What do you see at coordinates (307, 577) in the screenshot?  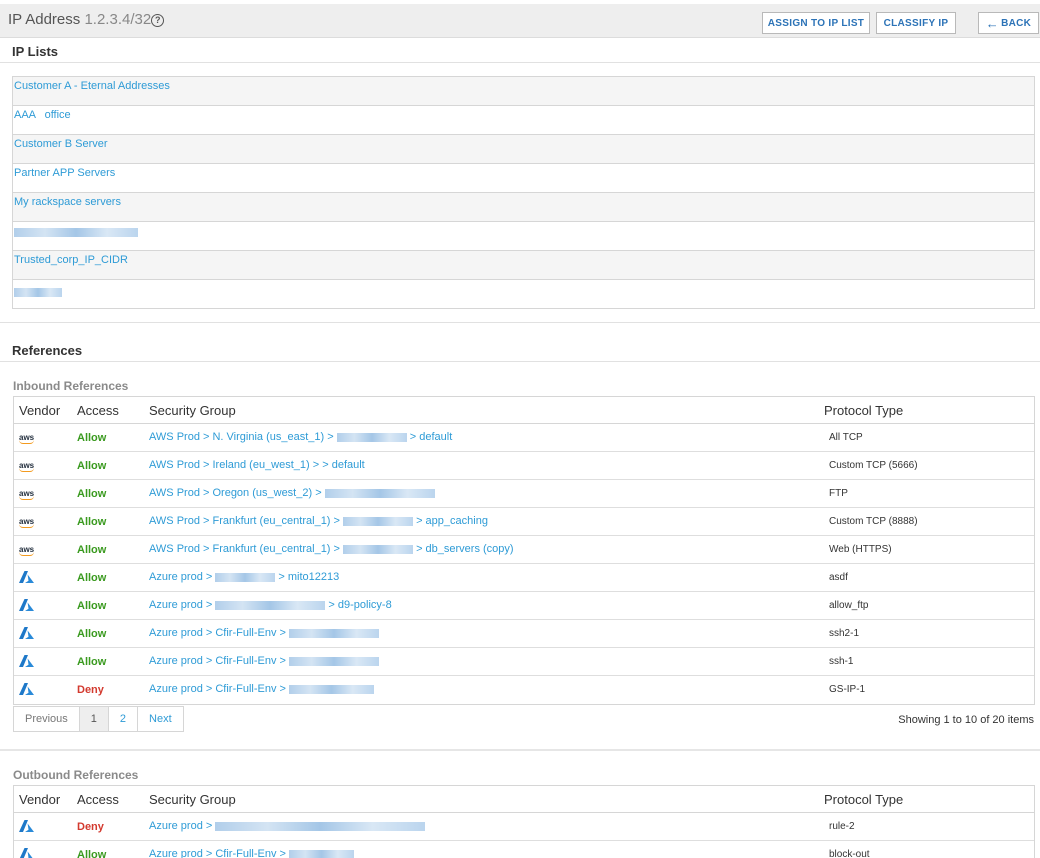 I see `security-group-name: > mito12213` at bounding box center [307, 577].